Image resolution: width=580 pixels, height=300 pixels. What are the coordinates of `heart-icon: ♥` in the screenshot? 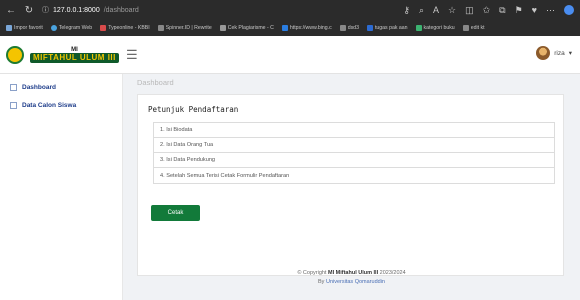 It's located at (534, 10).